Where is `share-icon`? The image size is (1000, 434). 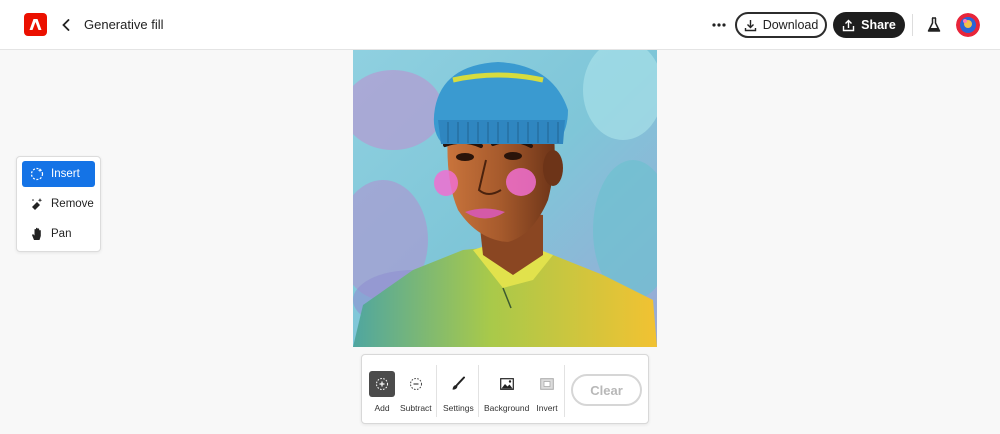
share-icon is located at coordinates (848, 25).